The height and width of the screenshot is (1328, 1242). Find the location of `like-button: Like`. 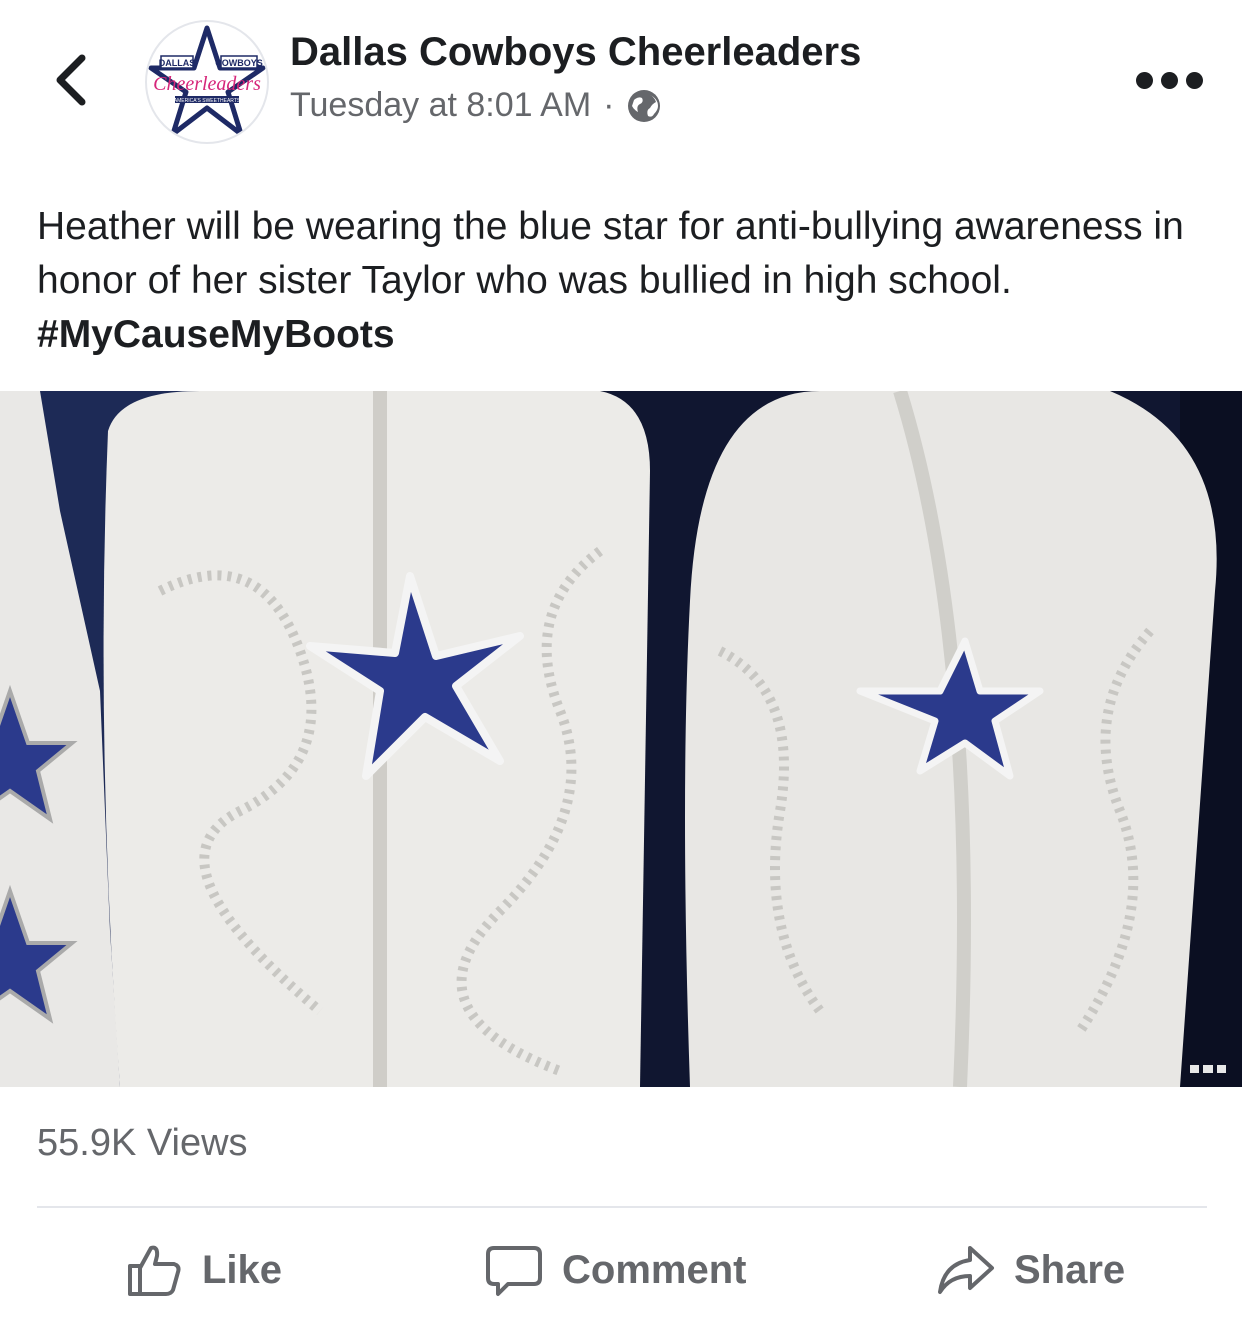

like-button: Like is located at coordinates (203, 1270).